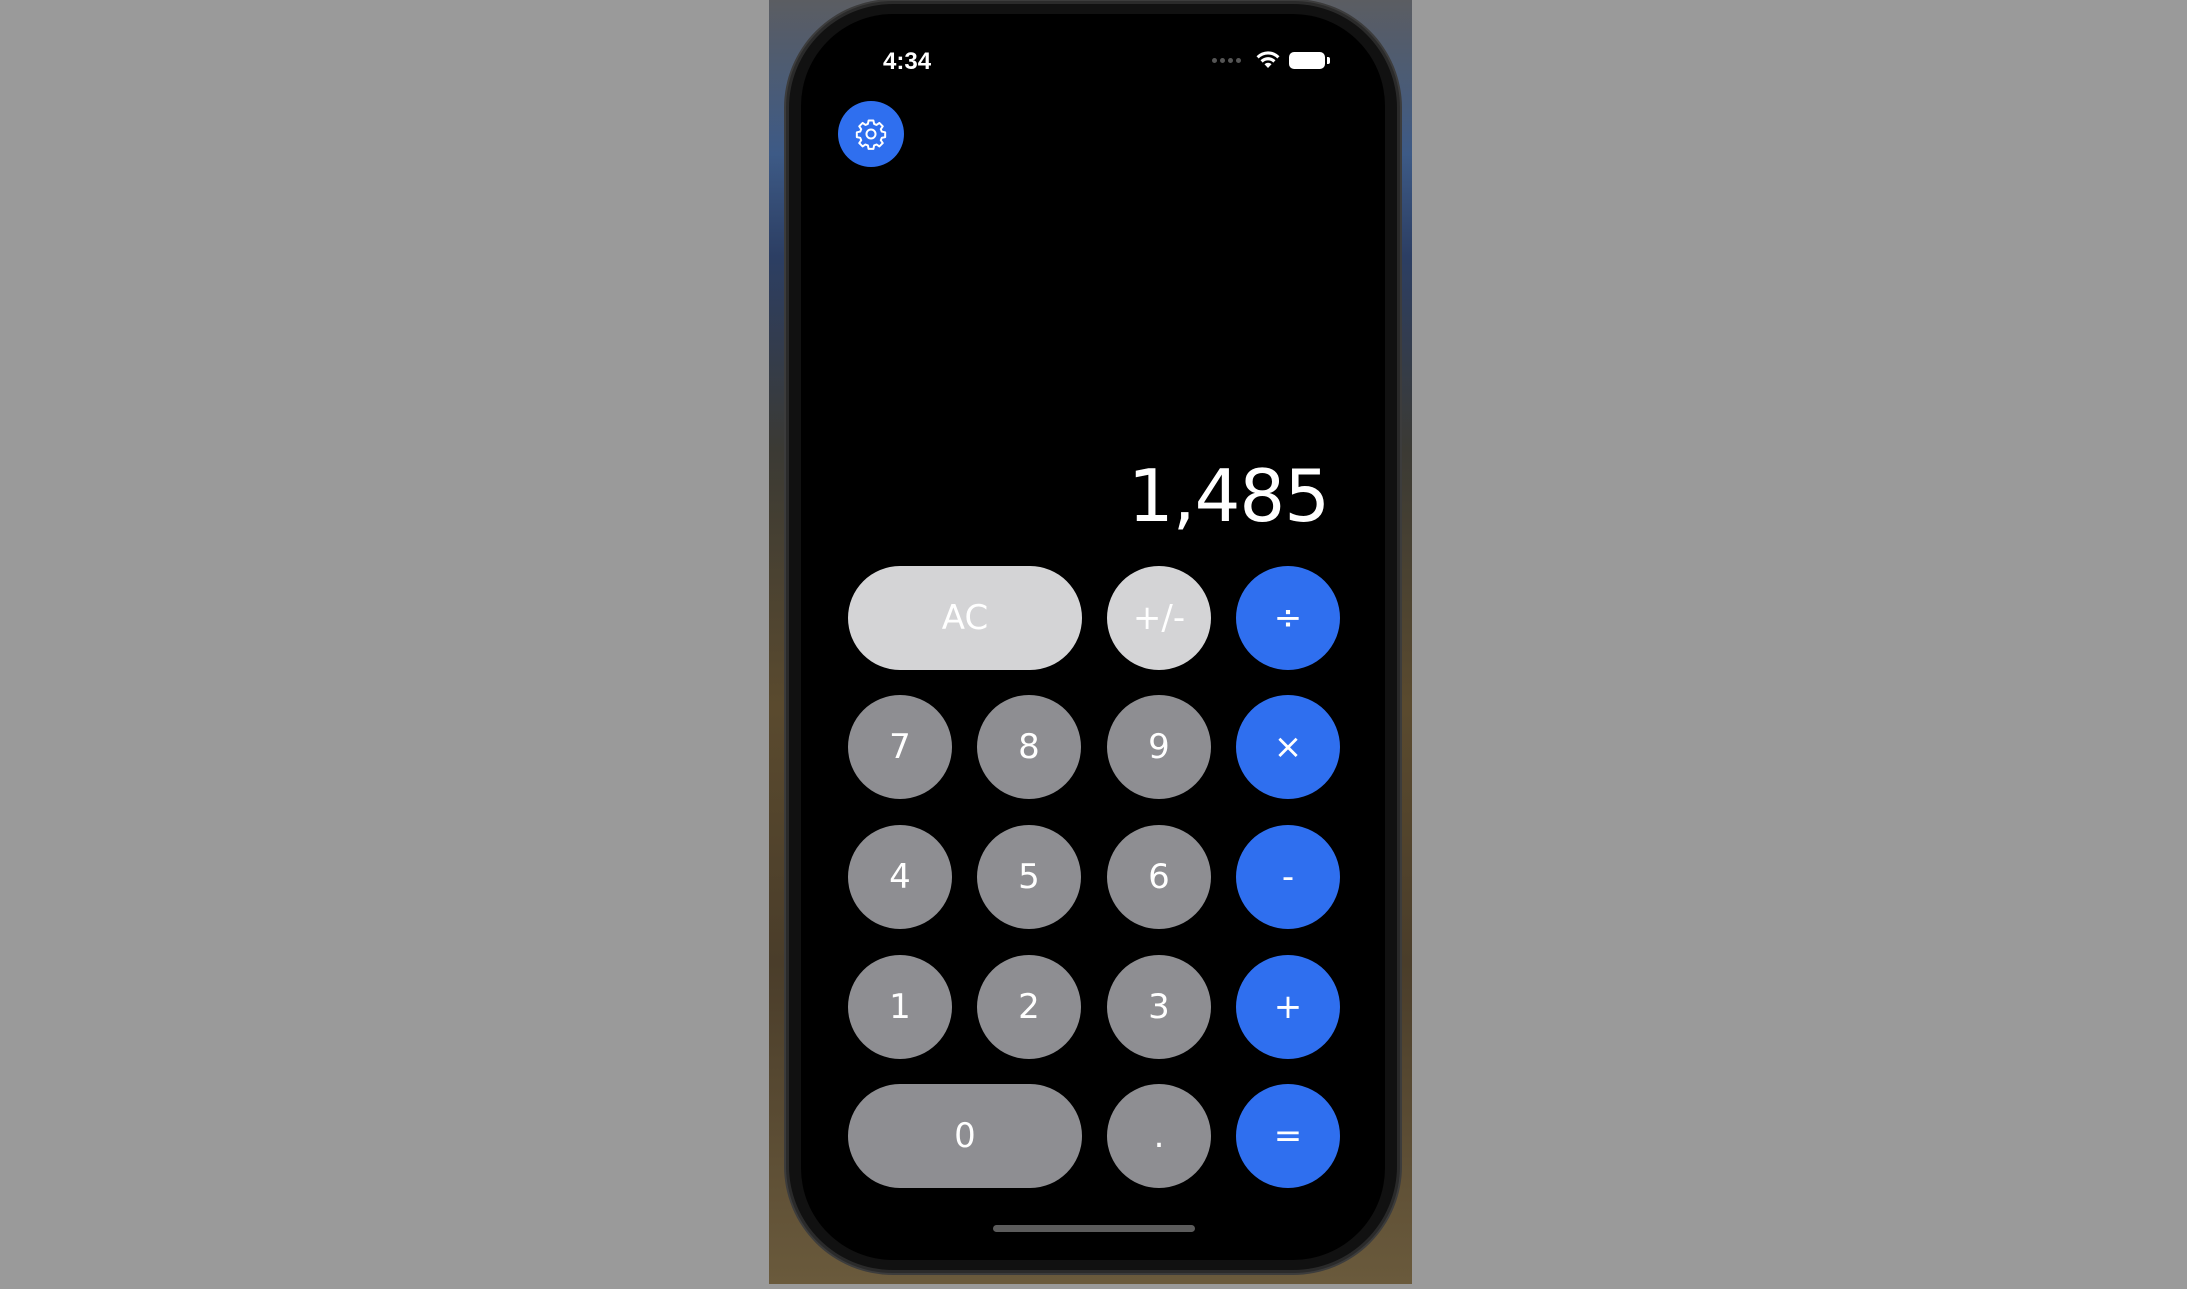  Describe the element at coordinates (1288, 747) in the screenshot. I see `multiply-button: ×` at that location.